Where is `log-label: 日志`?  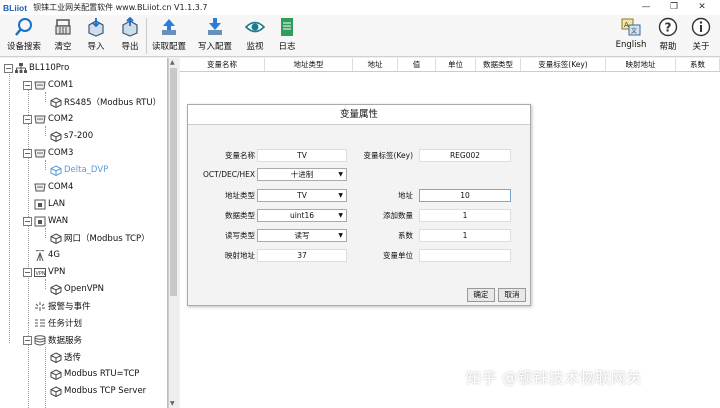 log-label: 日志 is located at coordinates (287, 47).